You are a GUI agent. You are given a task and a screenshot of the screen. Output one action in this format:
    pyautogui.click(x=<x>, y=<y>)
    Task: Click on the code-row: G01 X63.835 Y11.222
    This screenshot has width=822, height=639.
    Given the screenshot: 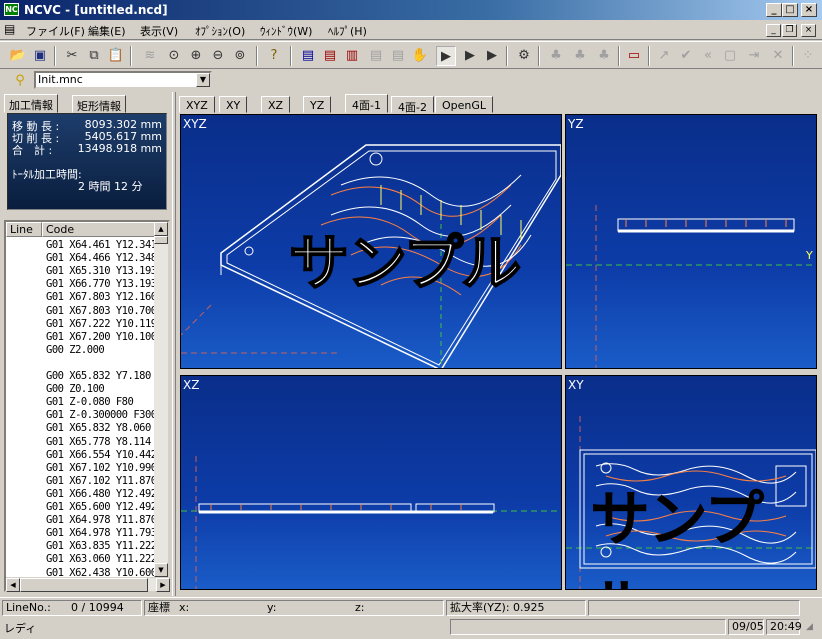 What is the action you would take?
    pyautogui.click(x=101, y=546)
    